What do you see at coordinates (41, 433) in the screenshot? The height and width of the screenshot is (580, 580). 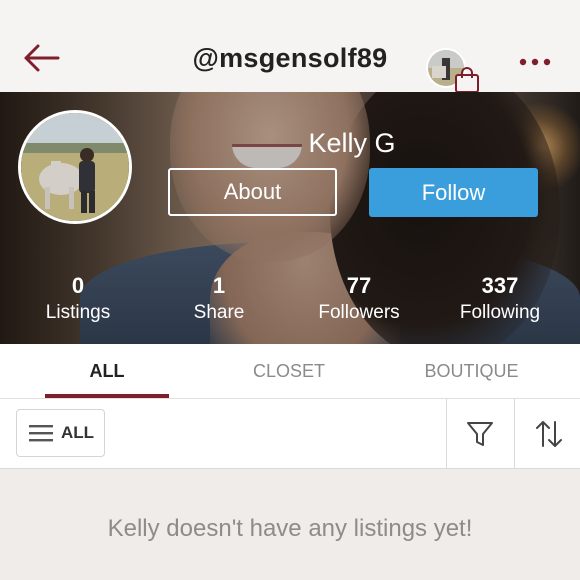 I see `menu-icon` at bounding box center [41, 433].